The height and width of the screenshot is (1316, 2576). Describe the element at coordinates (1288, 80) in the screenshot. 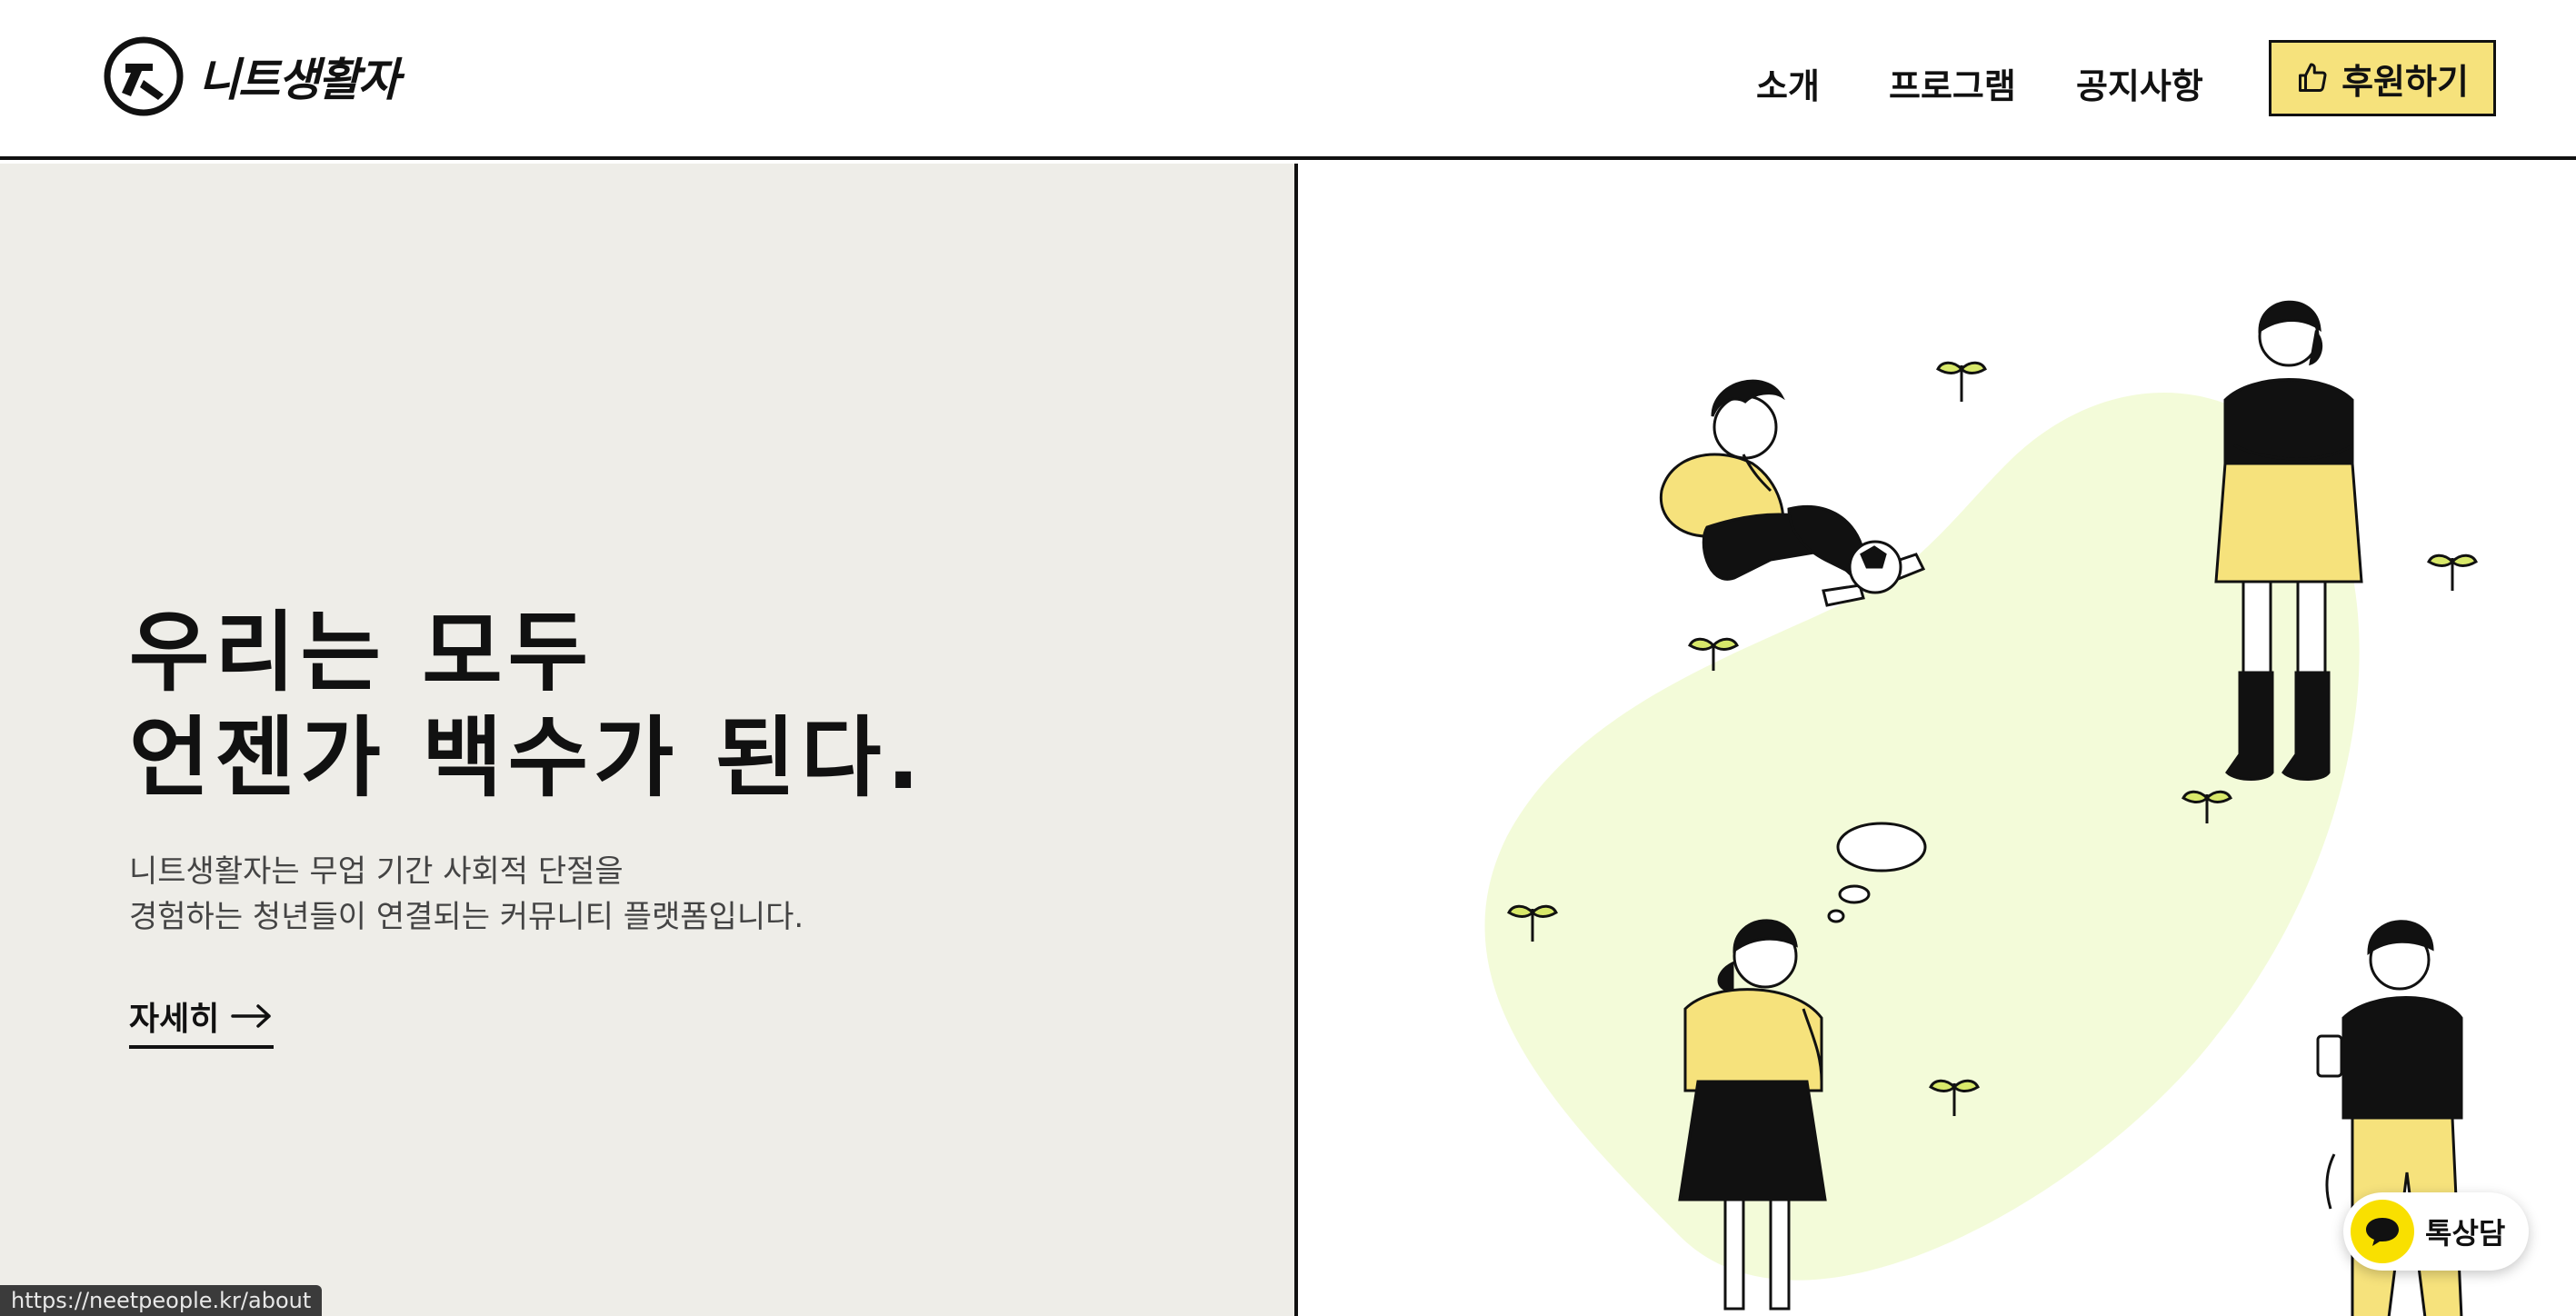

I see `site-header: 니트생활자 소개 프로그램 공지사항 후원하기` at that location.